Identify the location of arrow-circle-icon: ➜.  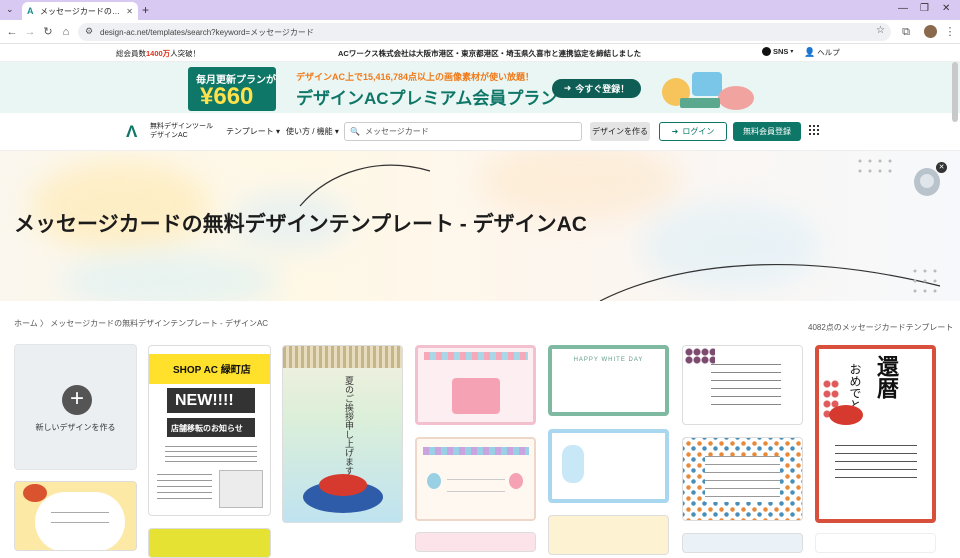
(567, 88).